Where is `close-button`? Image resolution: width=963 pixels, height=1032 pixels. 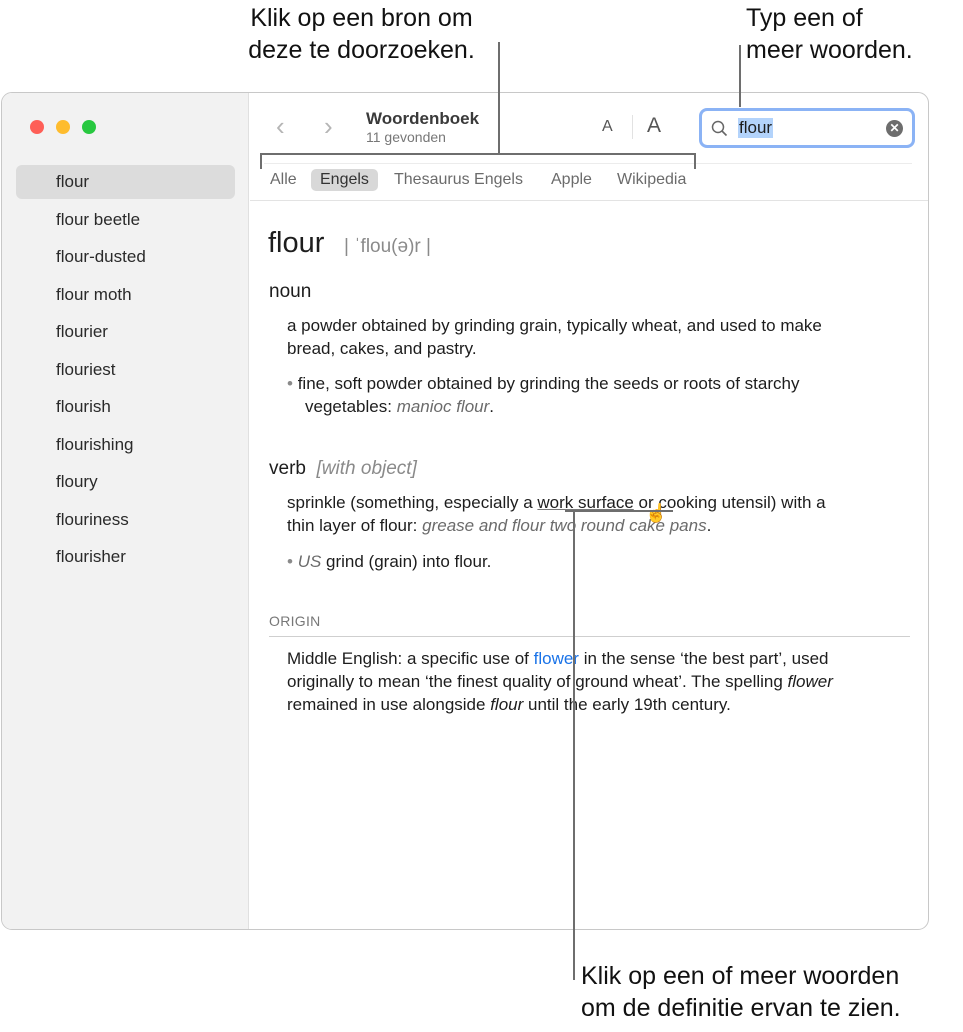 close-button is located at coordinates (37, 127).